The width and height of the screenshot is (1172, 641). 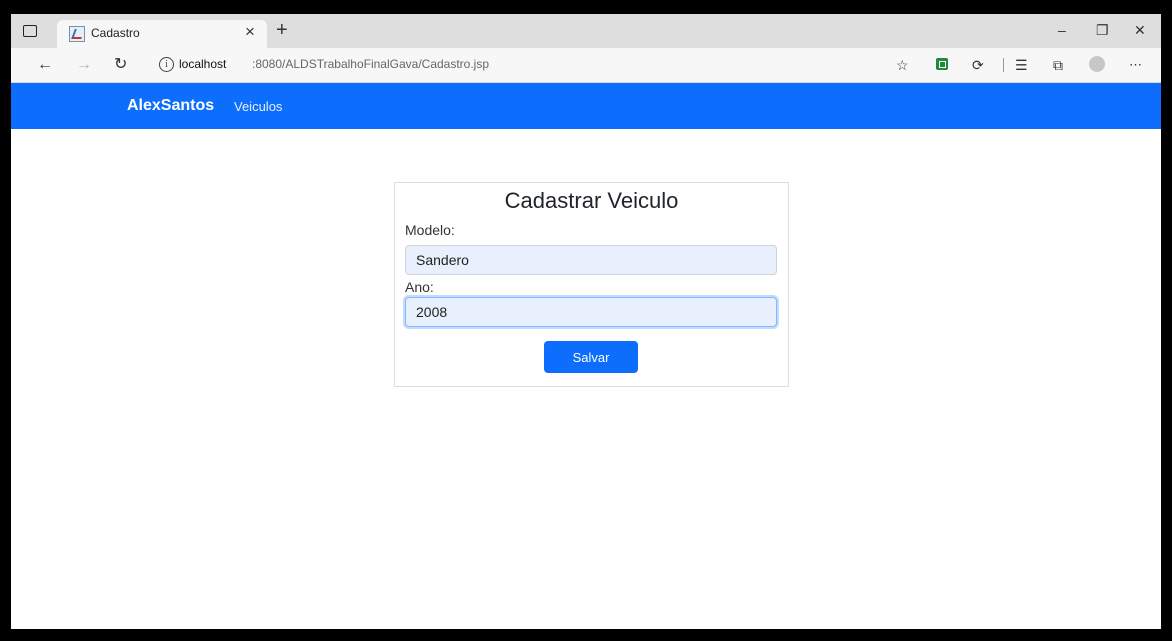 What do you see at coordinates (282, 30) in the screenshot?
I see `new-tab-button: +` at bounding box center [282, 30].